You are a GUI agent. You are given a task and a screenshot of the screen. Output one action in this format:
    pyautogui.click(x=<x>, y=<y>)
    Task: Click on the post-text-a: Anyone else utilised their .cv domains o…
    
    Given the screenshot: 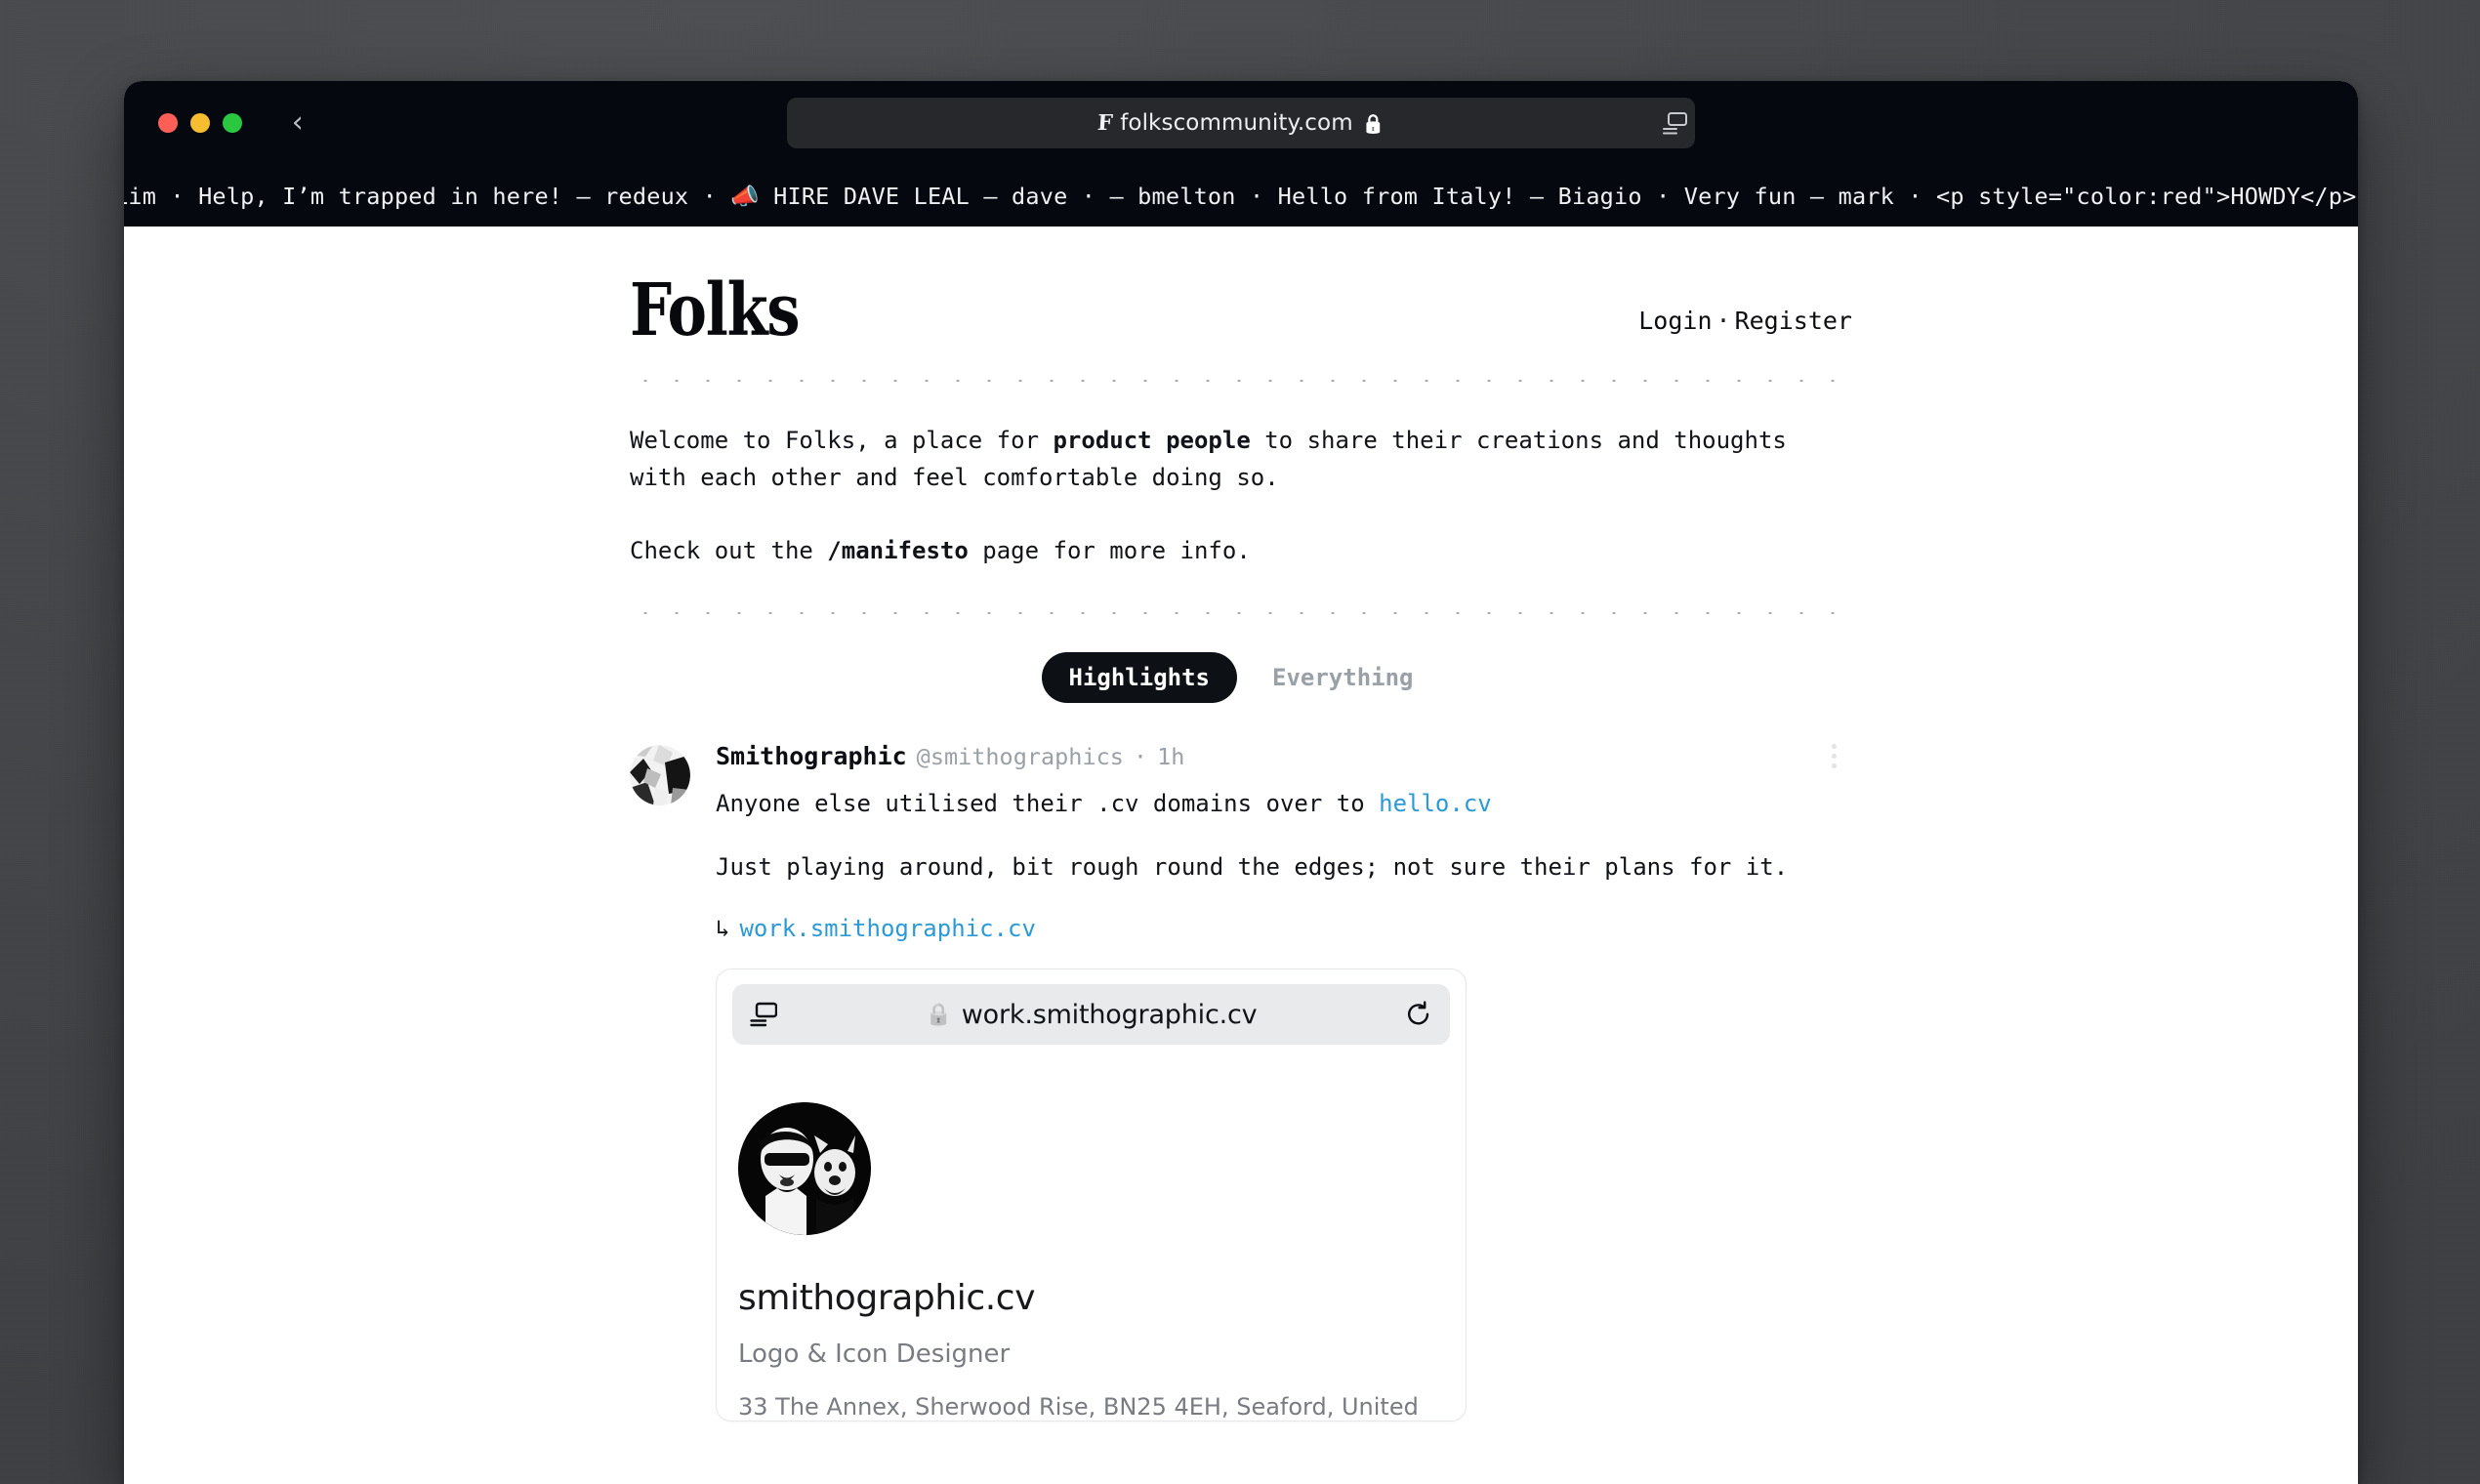 What is the action you would take?
    pyautogui.click(x=1048, y=804)
    